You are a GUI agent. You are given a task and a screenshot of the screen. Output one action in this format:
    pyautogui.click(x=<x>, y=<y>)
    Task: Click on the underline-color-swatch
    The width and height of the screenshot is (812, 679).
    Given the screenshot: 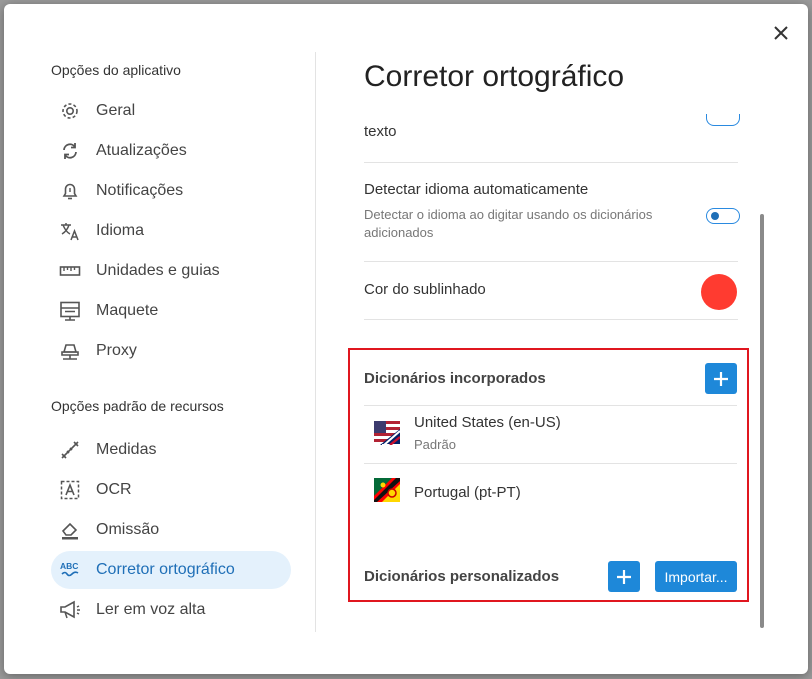 What is the action you would take?
    pyautogui.click(x=719, y=292)
    